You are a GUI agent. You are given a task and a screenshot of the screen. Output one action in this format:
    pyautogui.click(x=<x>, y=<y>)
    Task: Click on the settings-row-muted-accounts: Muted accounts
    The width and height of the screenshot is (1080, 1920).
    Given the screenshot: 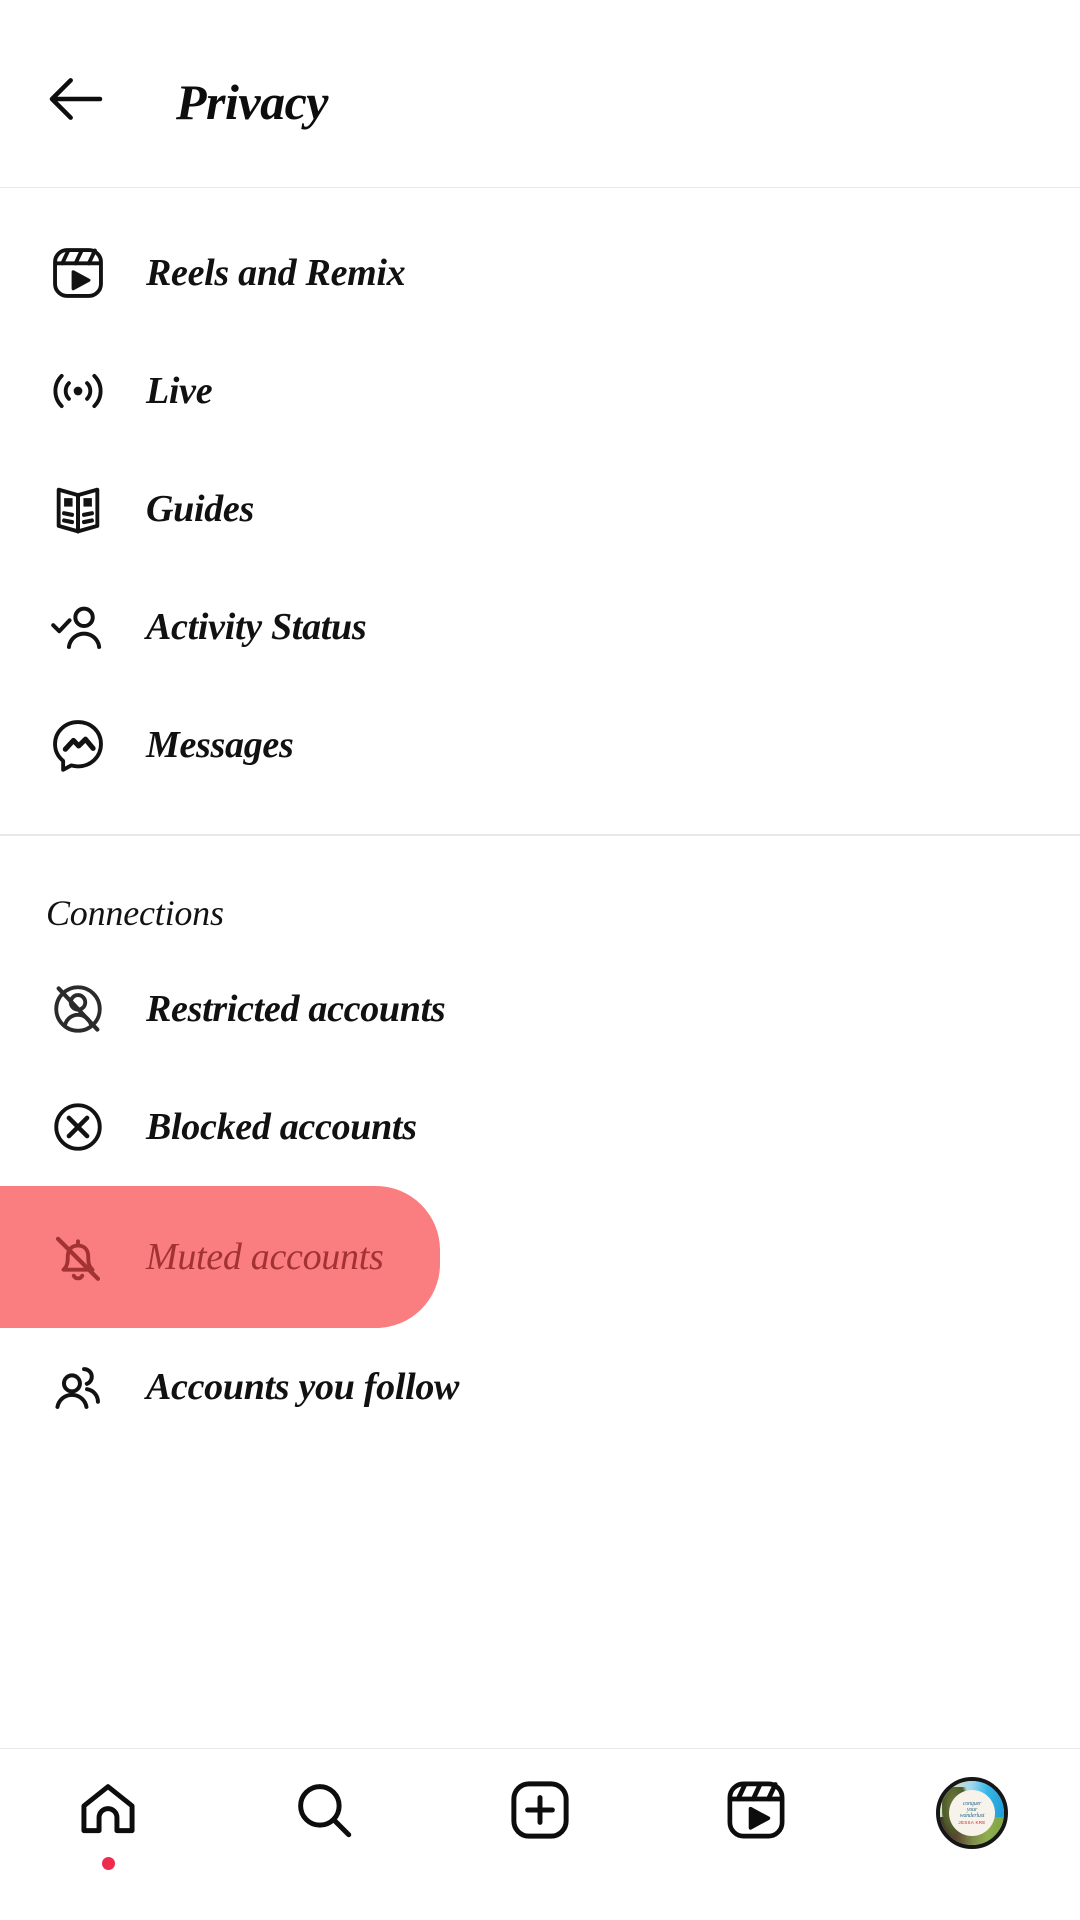 What is the action you would take?
    pyautogui.click(x=220, y=1256)
    